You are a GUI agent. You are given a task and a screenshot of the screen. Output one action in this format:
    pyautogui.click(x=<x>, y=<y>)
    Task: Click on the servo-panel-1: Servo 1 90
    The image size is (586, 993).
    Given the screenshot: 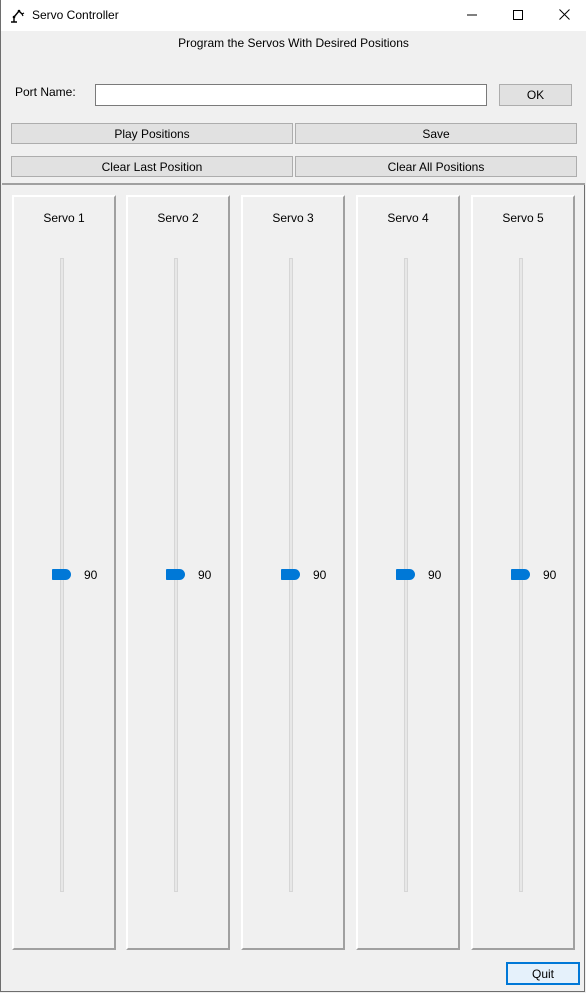 What is the action you would take?
    pyautogui.click(x=64, y=572)
    